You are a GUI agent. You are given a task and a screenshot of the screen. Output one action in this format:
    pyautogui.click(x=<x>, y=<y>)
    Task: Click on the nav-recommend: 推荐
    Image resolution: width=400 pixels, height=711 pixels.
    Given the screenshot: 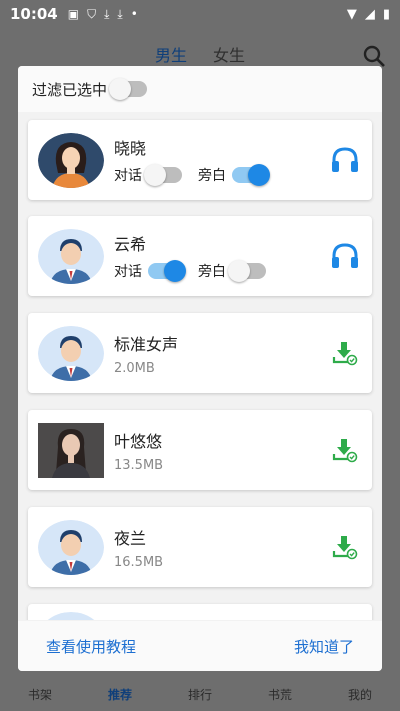 What is the action you would take?
    pyautogui.click(x=120, y=694)
    